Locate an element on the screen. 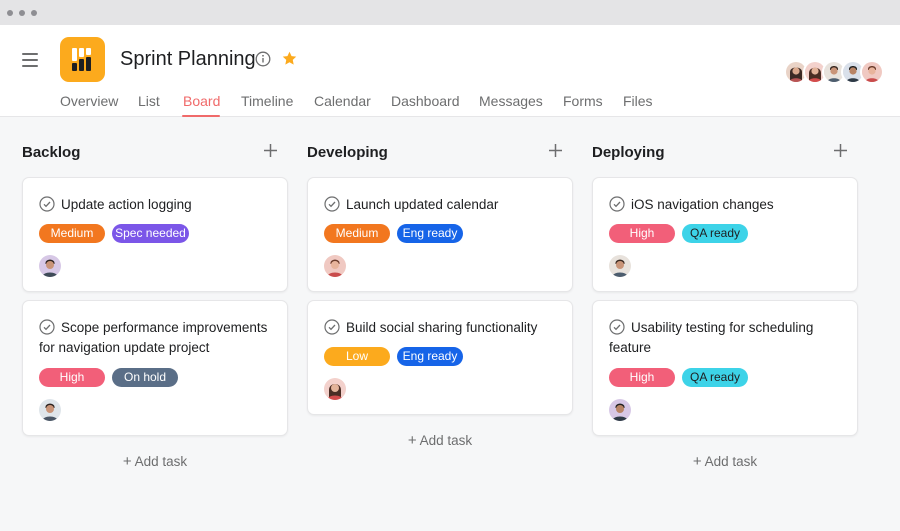 The height and width of the screenshot is (531, 900). task-card: Launch updated calendar Medium Eng ready is located at coordinates (440, 234).